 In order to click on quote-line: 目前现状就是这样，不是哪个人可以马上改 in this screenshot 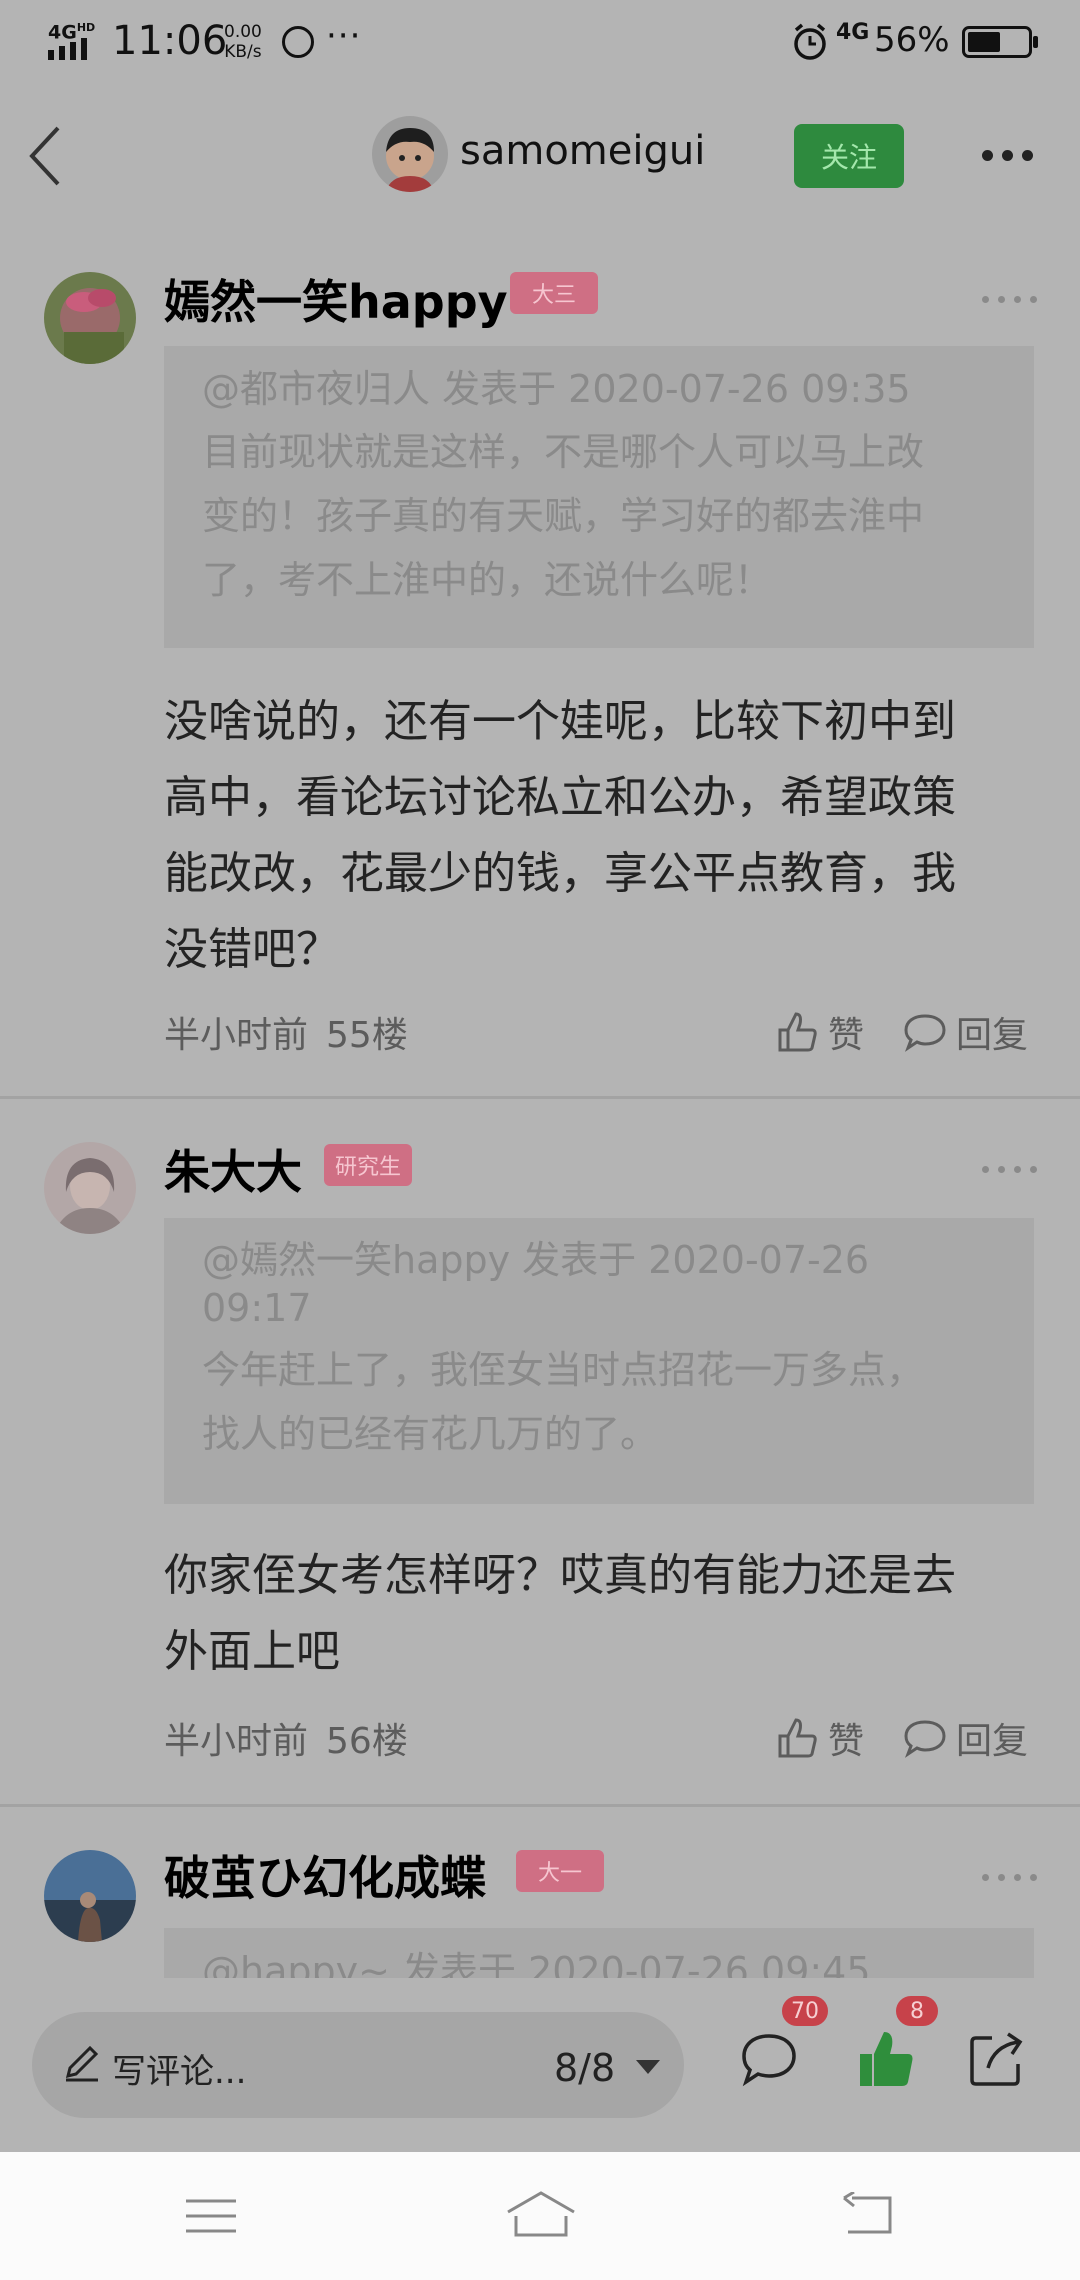, I will do `click(563, 452)`.